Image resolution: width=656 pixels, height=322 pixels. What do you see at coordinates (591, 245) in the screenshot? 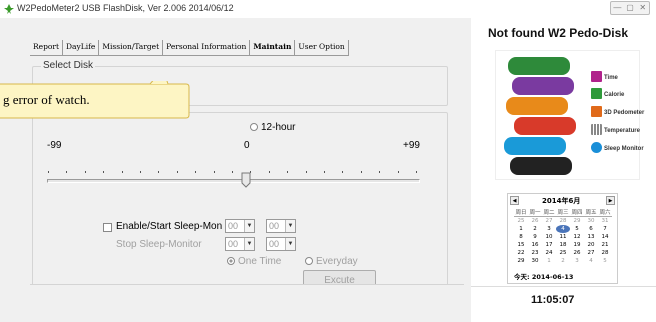
I see `calendar-day: 20` at bounding box center [591, 245].